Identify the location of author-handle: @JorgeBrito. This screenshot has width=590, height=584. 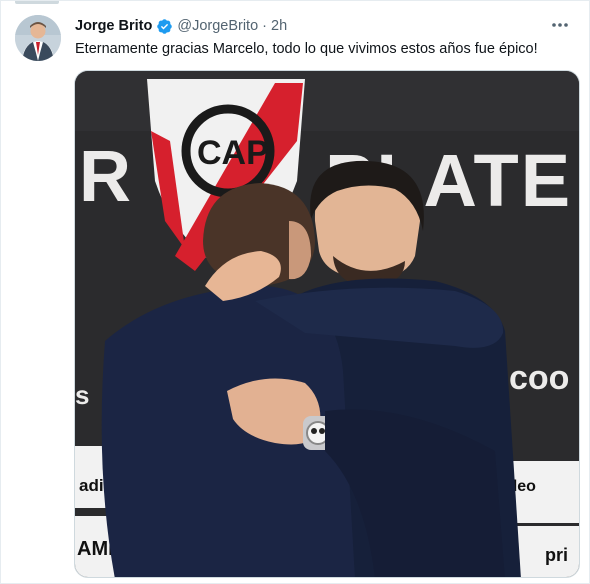
(217, 26).